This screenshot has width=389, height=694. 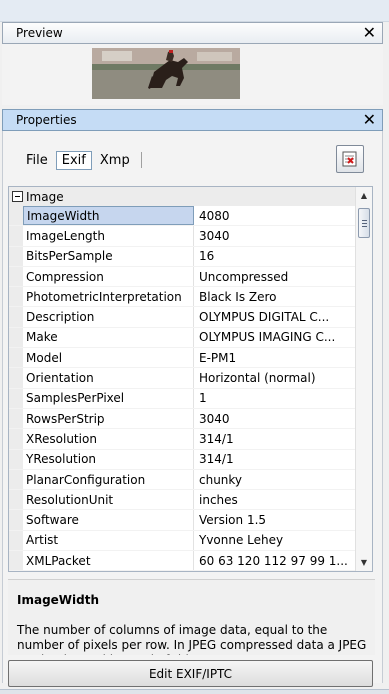 I want to click on property-row: SamplesPerPixel 1, so click(x=182, y=398).